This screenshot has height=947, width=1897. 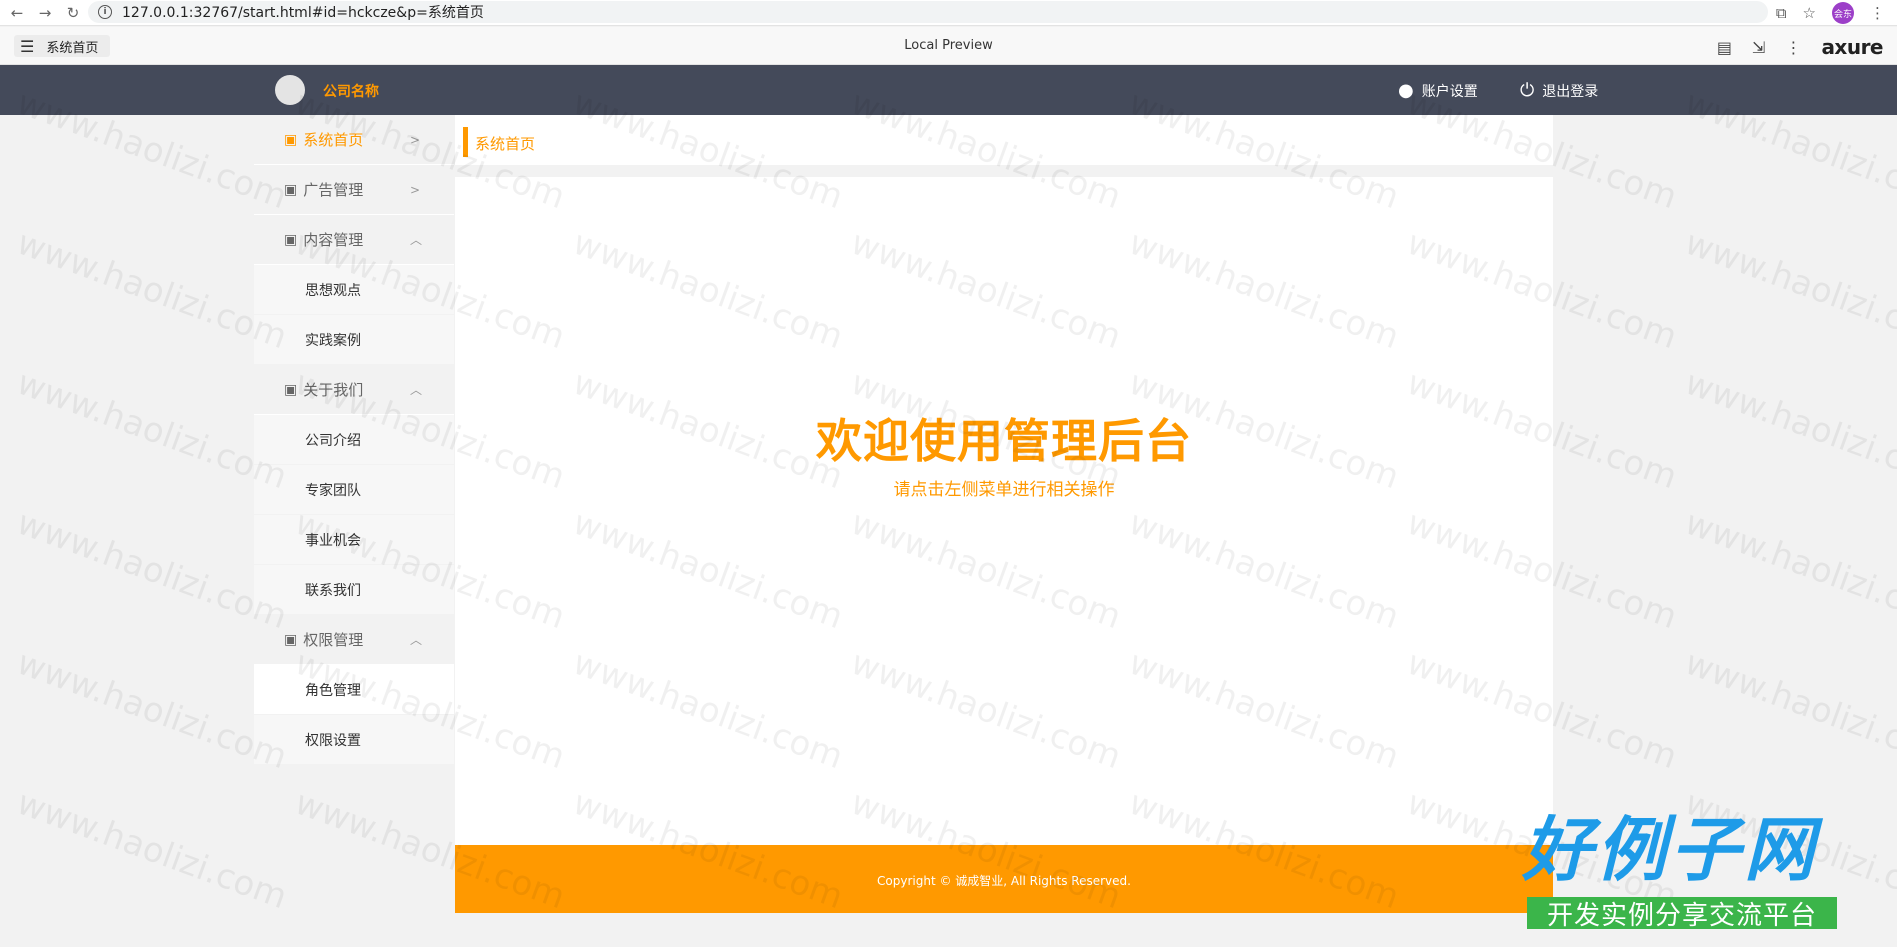 What do you see at coordinates (354, 440) in the screenshot?
I see `sidebar-subitem-company-intro: 公司介绍` at bounding box center [354, 440].